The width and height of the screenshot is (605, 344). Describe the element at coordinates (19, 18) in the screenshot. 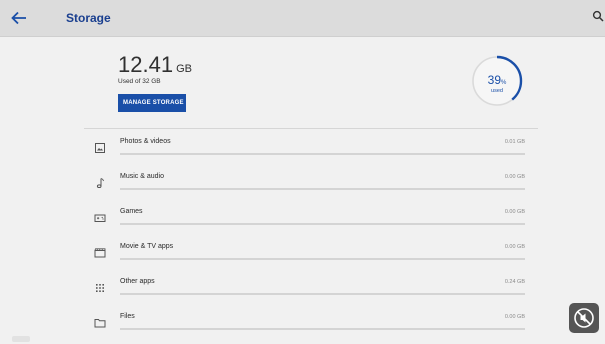

I see `back-arrow-icon` at that location.